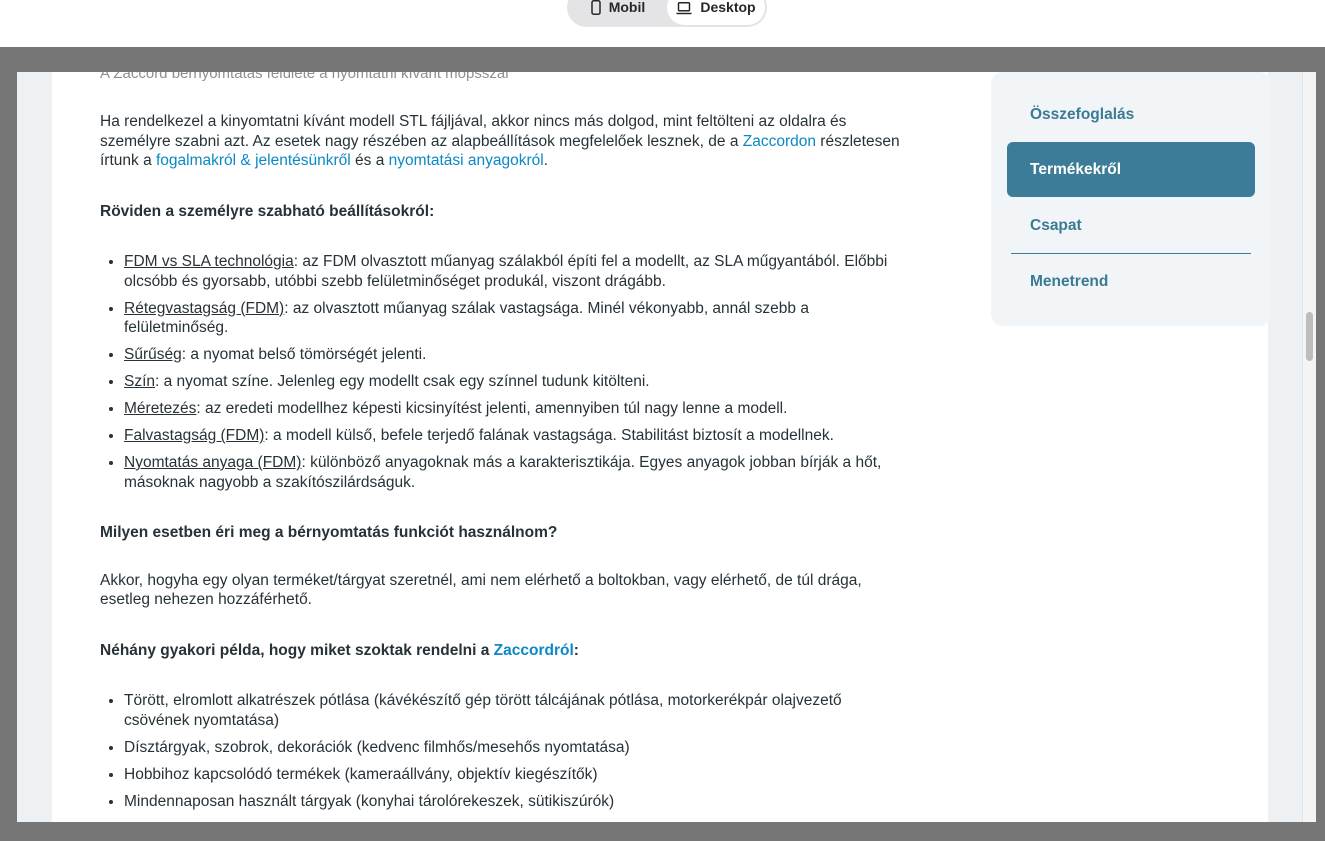 This screenshot has width=1325, height=841. Describe the element at coordinates (1131, 114) in the screenshot. I see `toc-item-osszefoglalas: Összefoglalás` at that location.